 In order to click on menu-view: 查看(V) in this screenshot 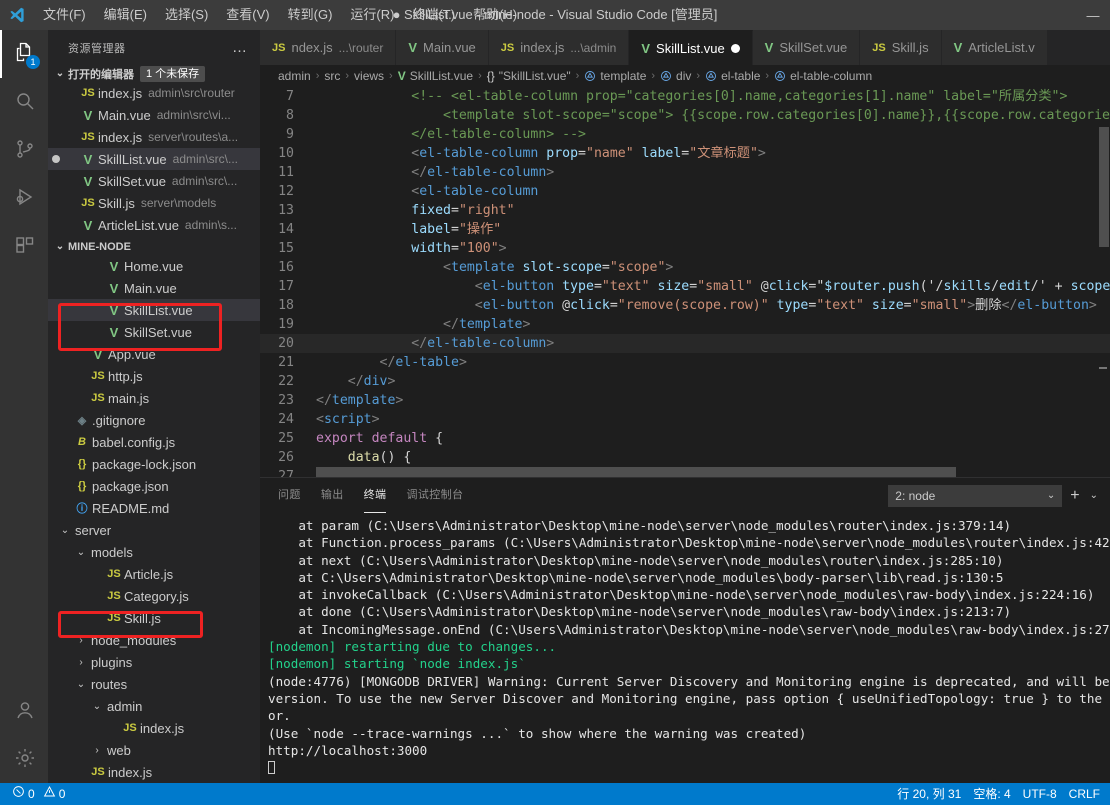, I will do `click(247, 15)`.